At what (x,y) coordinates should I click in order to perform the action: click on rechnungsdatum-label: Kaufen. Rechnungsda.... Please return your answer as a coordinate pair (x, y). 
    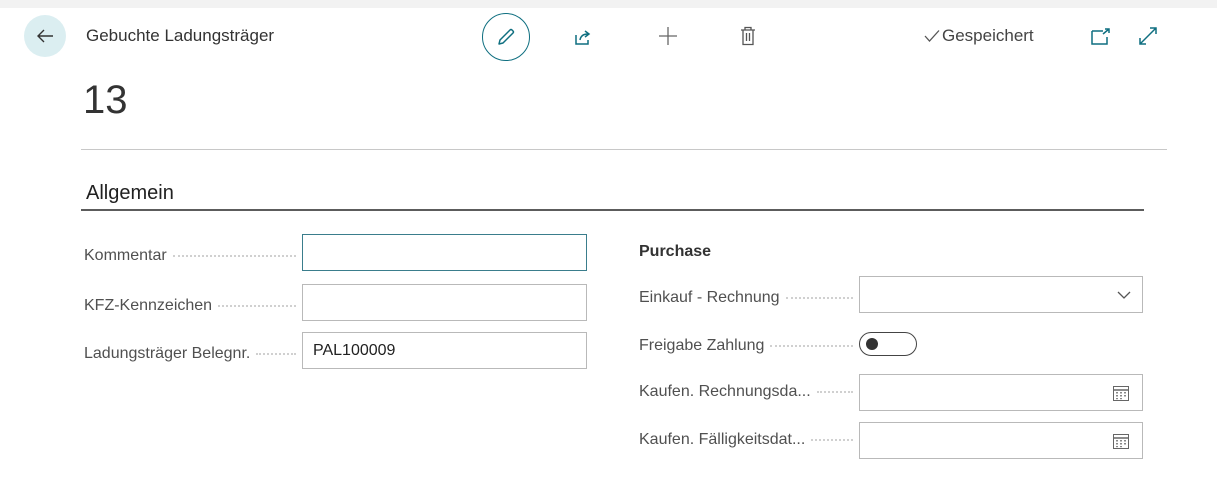
    Looking at the image, I should click on (749, 392).